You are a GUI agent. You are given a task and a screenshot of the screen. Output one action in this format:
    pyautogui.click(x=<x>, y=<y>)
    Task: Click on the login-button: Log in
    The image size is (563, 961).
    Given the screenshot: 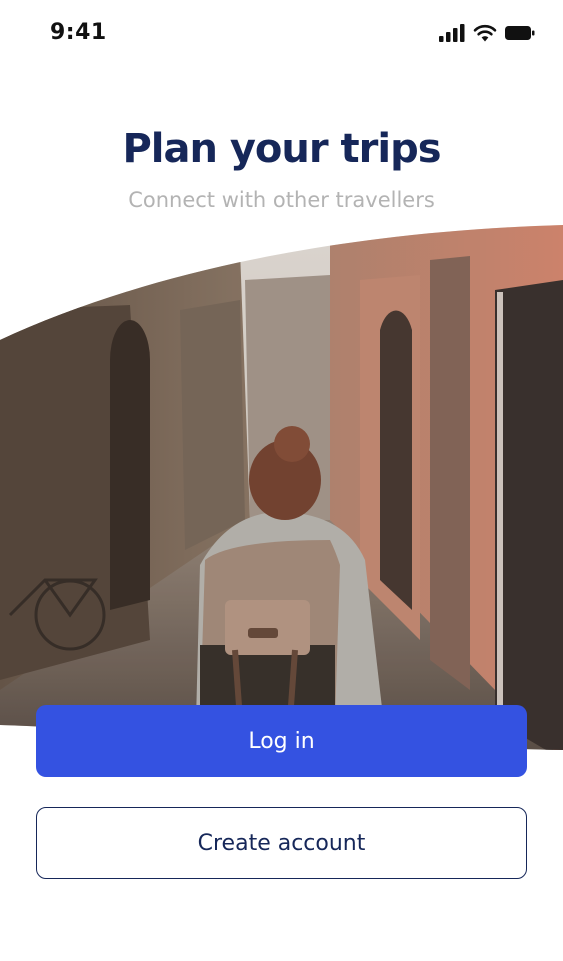 What is the action you would take?
    pyautogui.click(x=281, y=741)
    